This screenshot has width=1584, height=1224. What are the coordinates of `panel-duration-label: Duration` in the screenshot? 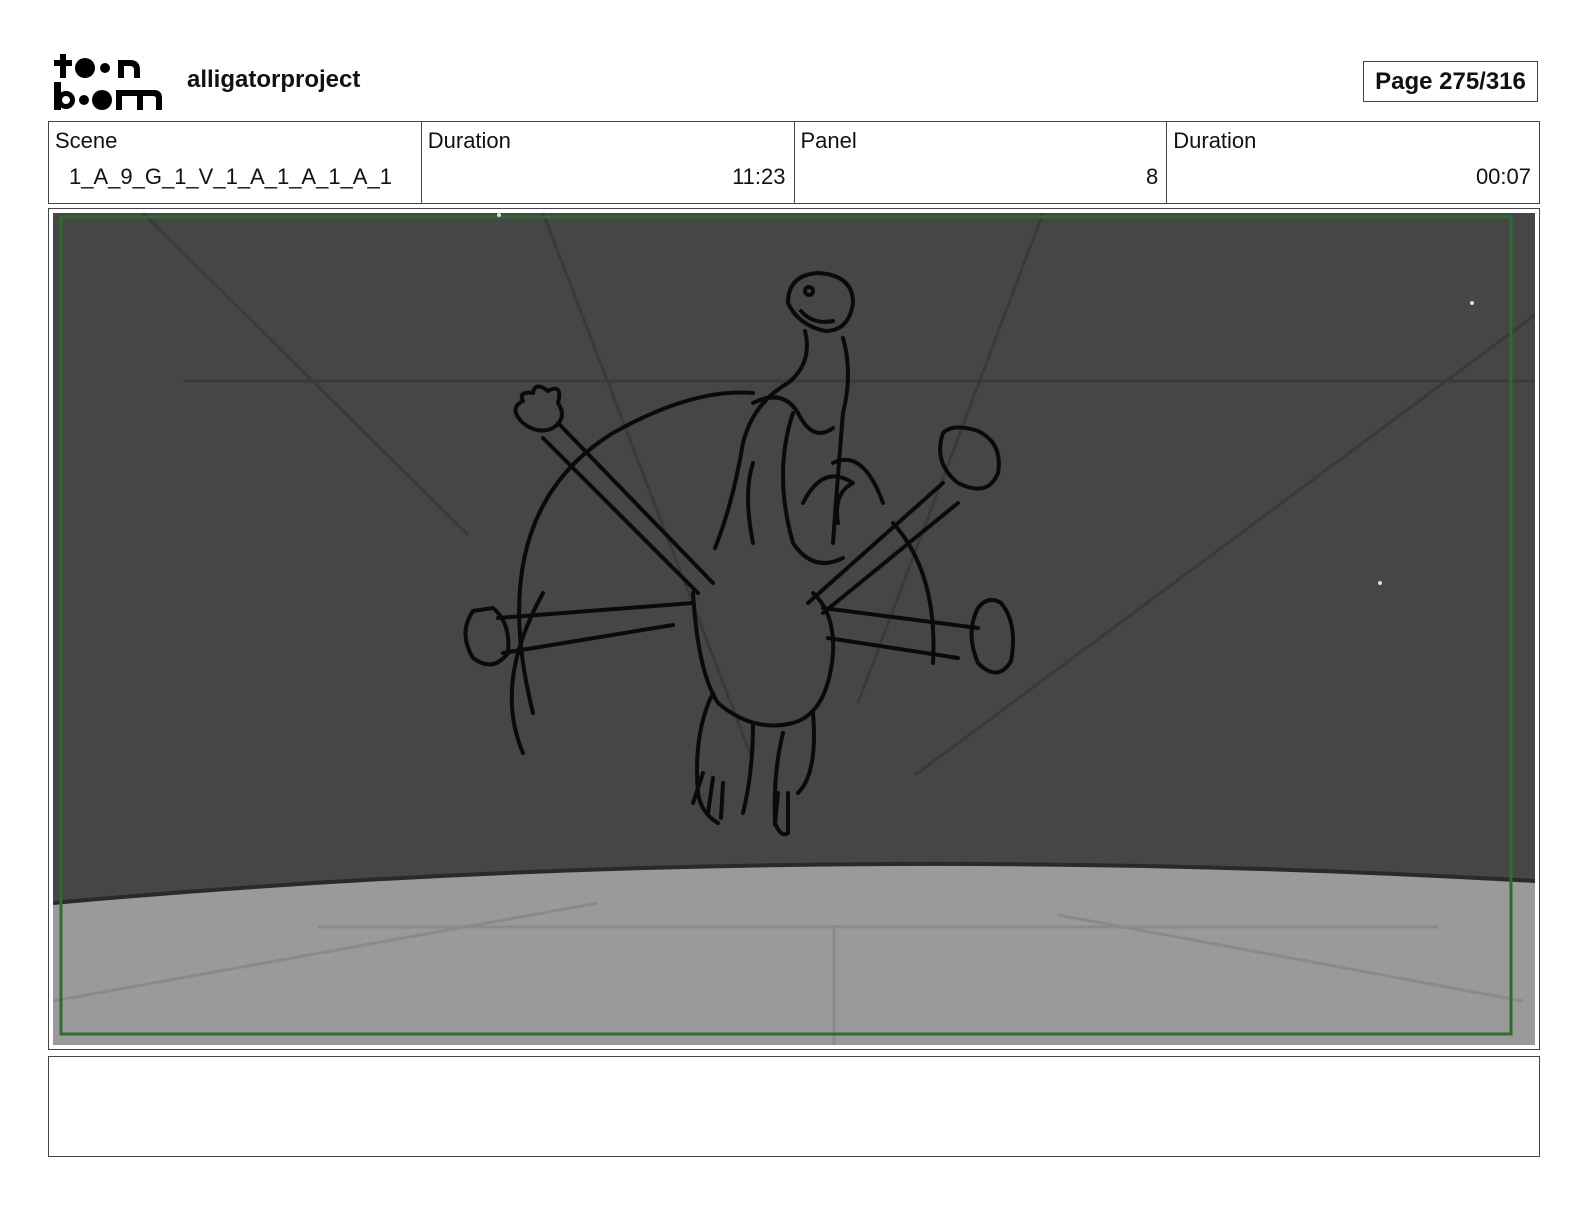 It's located at (1215, 140).